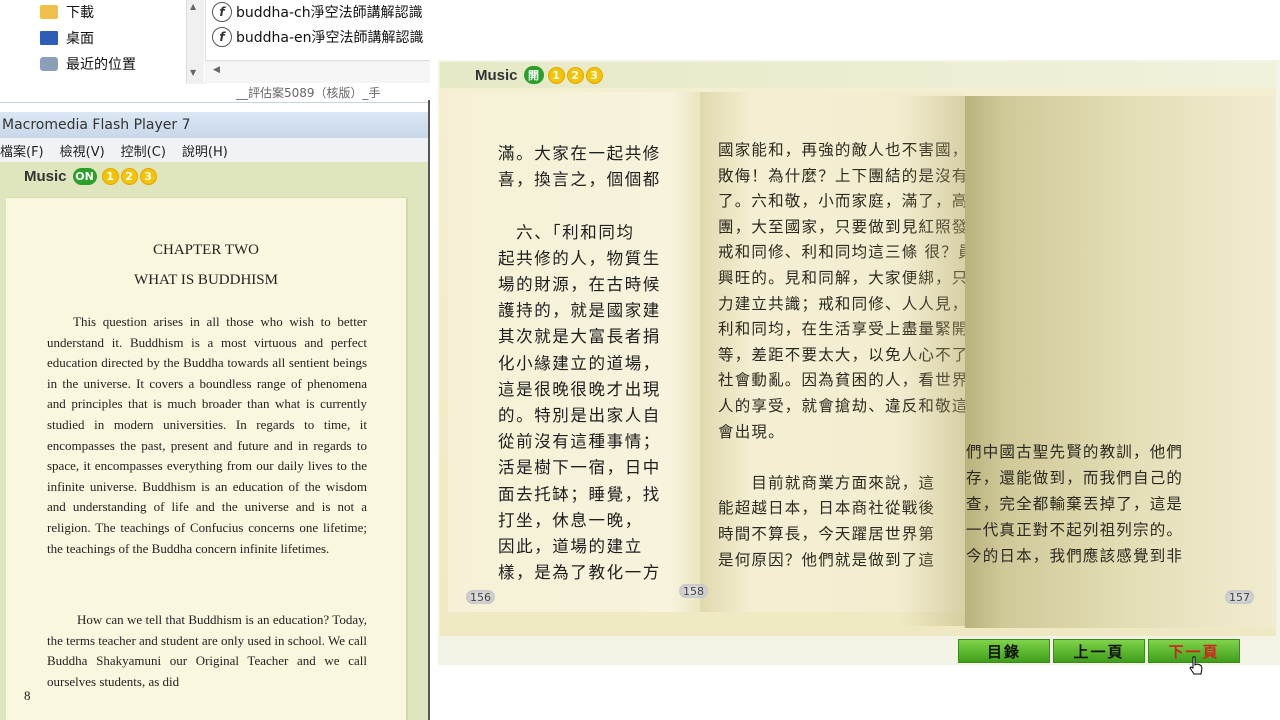  I want to click on previous-page-button: 上一頁, so click(1099, 651).